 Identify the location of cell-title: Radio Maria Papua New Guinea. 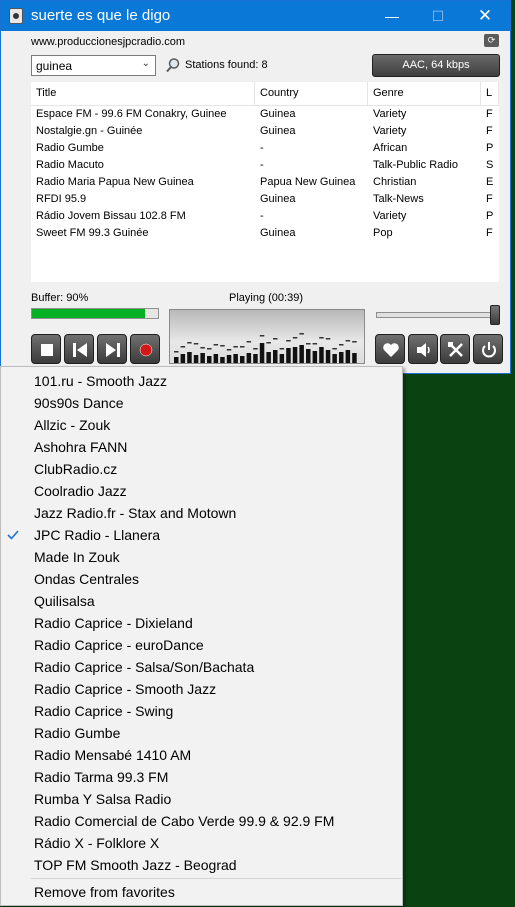
(115, 182).